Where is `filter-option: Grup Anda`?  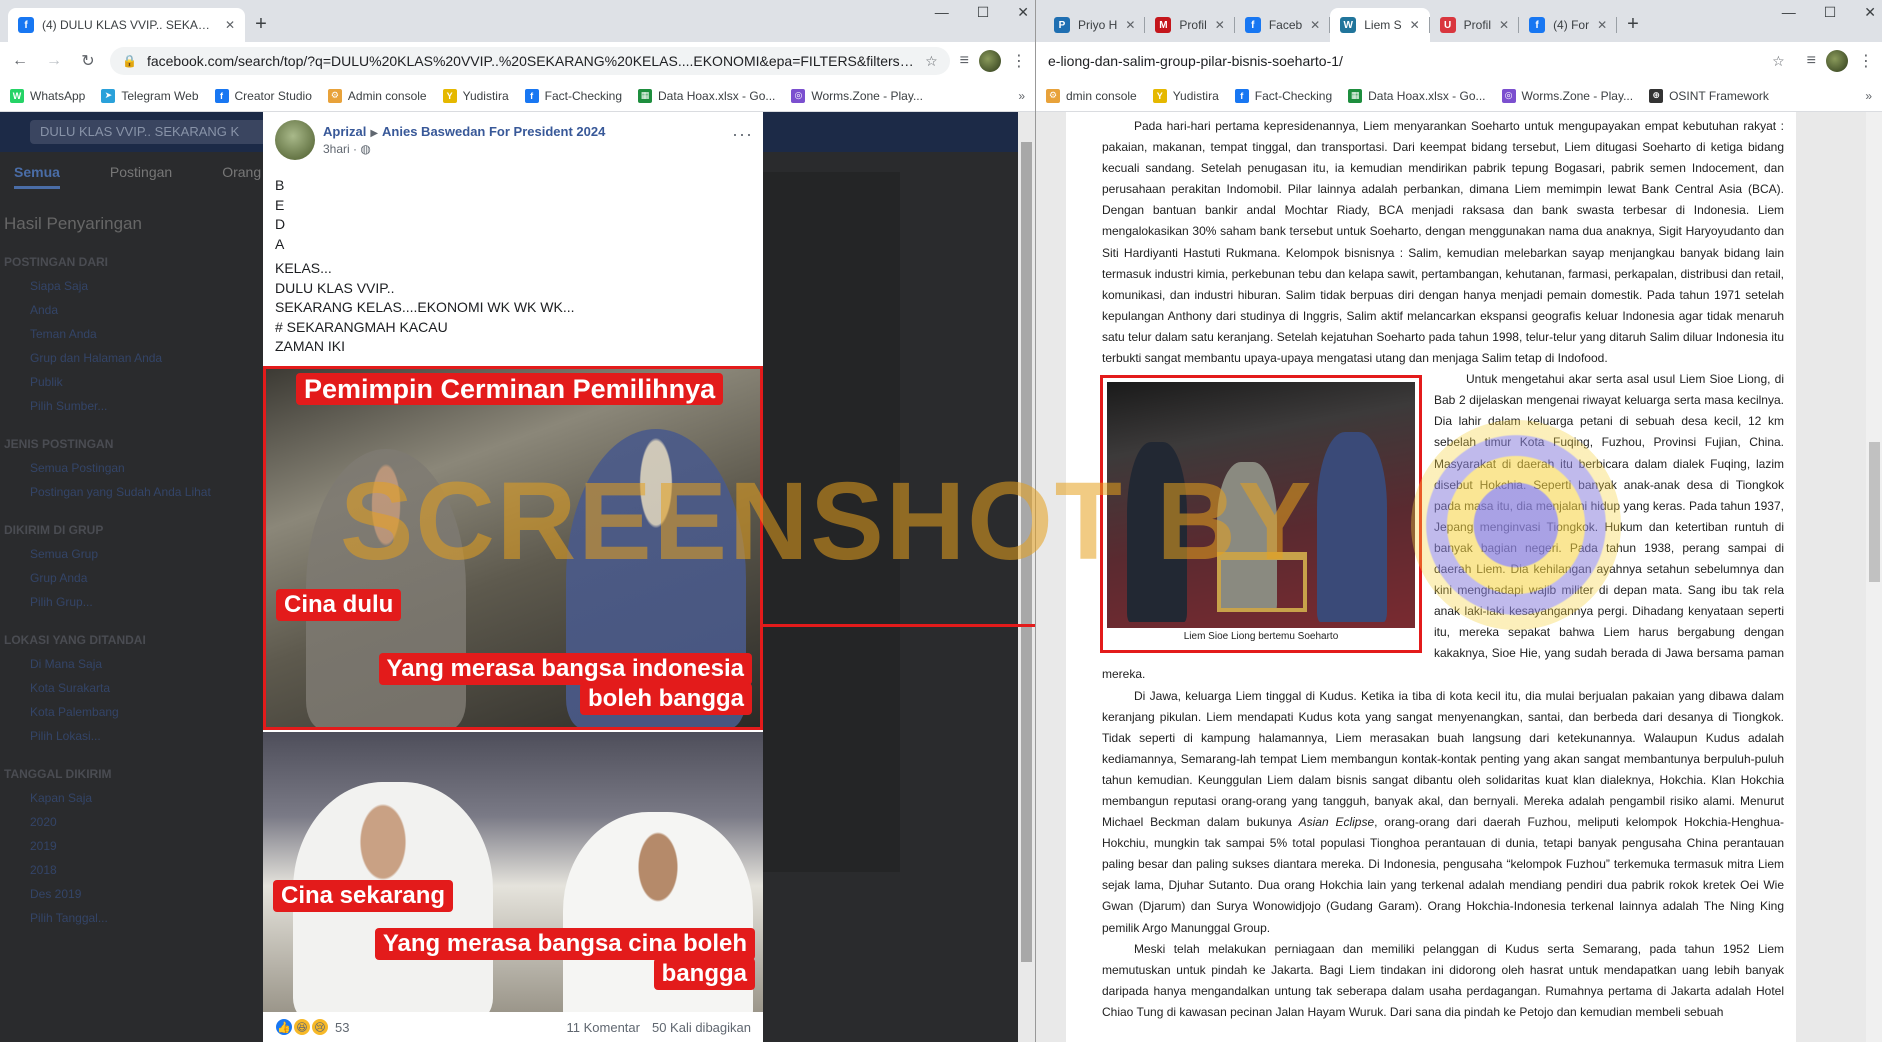 filter-option: Grup Anda is located at coordinates (129, 578).